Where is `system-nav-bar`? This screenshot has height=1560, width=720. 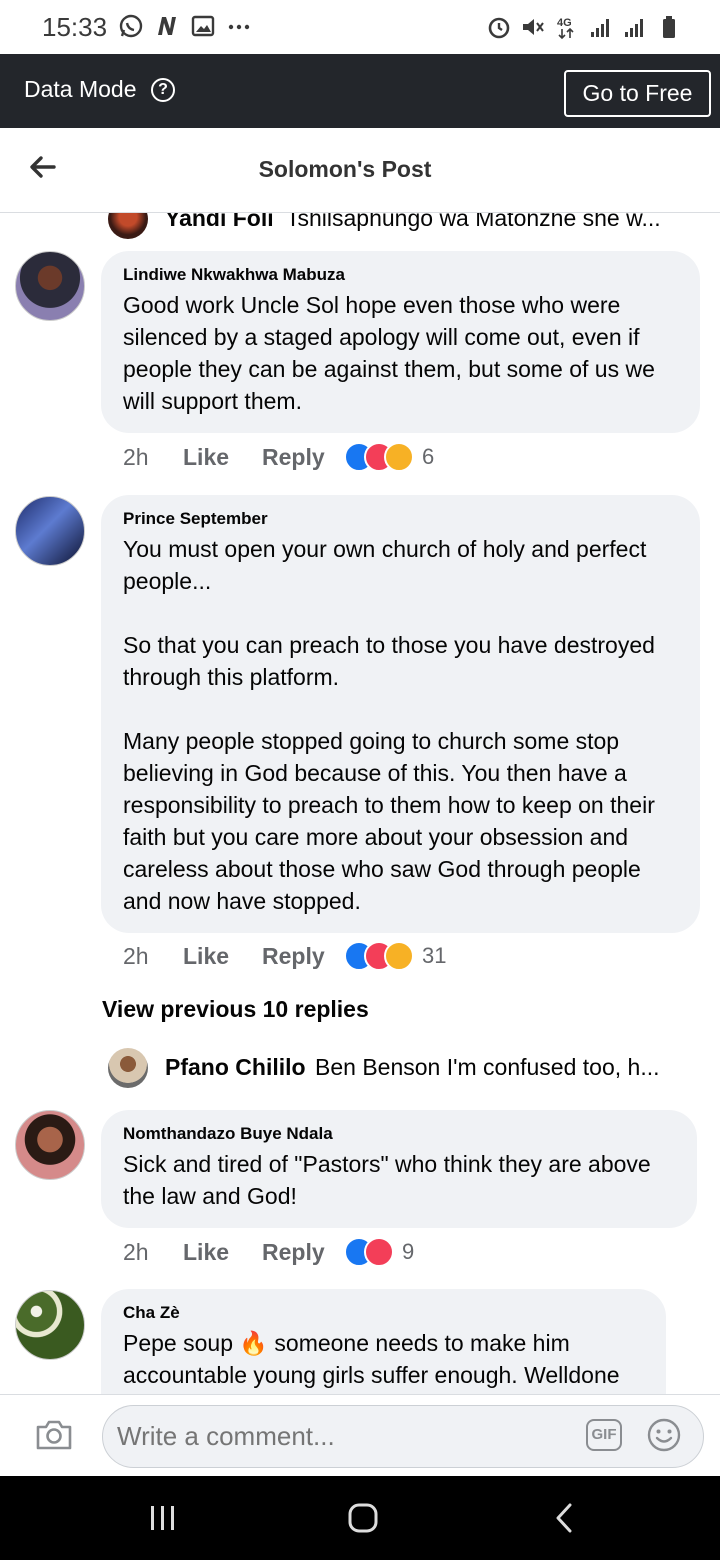 system-nav-bar is located at coordinates (360, 1518).